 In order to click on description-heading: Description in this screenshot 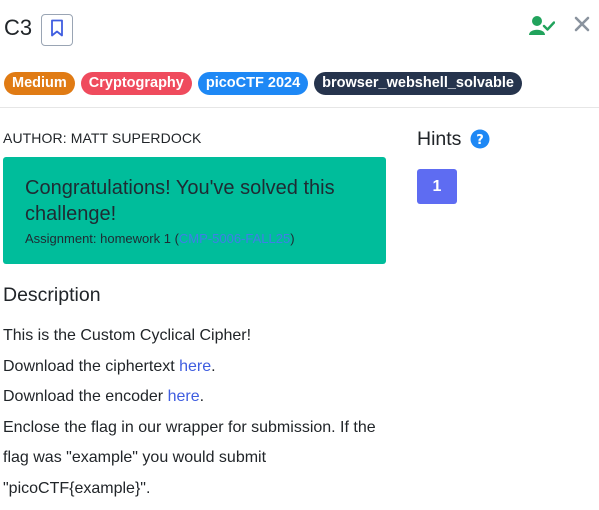, I will do `click(52, 295)`.